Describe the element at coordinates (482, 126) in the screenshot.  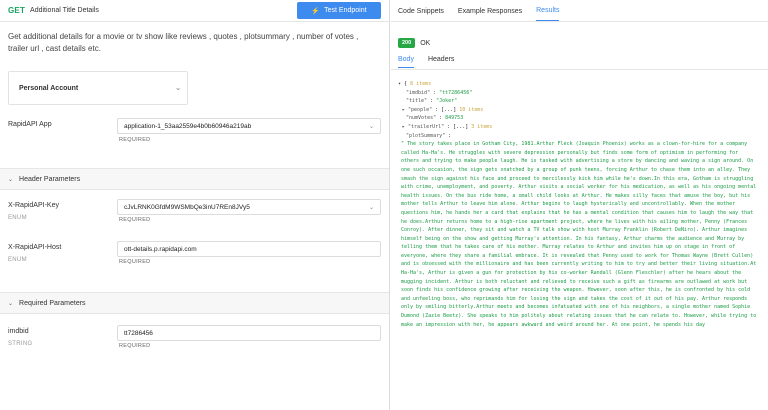
I see `item-count: 3 items` at that location.